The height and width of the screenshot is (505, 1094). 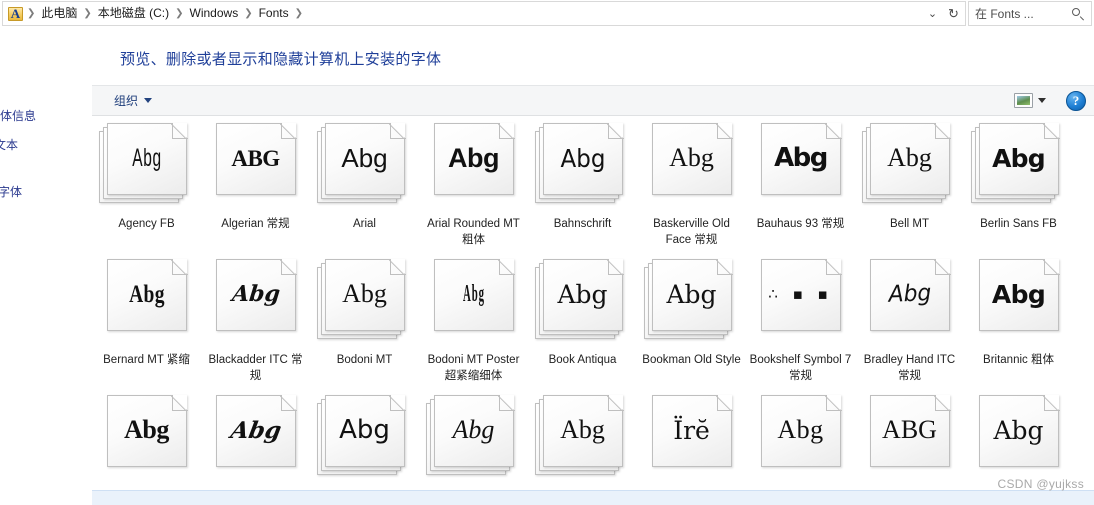 I want to click on address-path-field: A ❯ 此电脑 ❯ 本地磁盘 (C:) ❯ Windows ❯ Fonts ❯, so click(x=484, y=13).